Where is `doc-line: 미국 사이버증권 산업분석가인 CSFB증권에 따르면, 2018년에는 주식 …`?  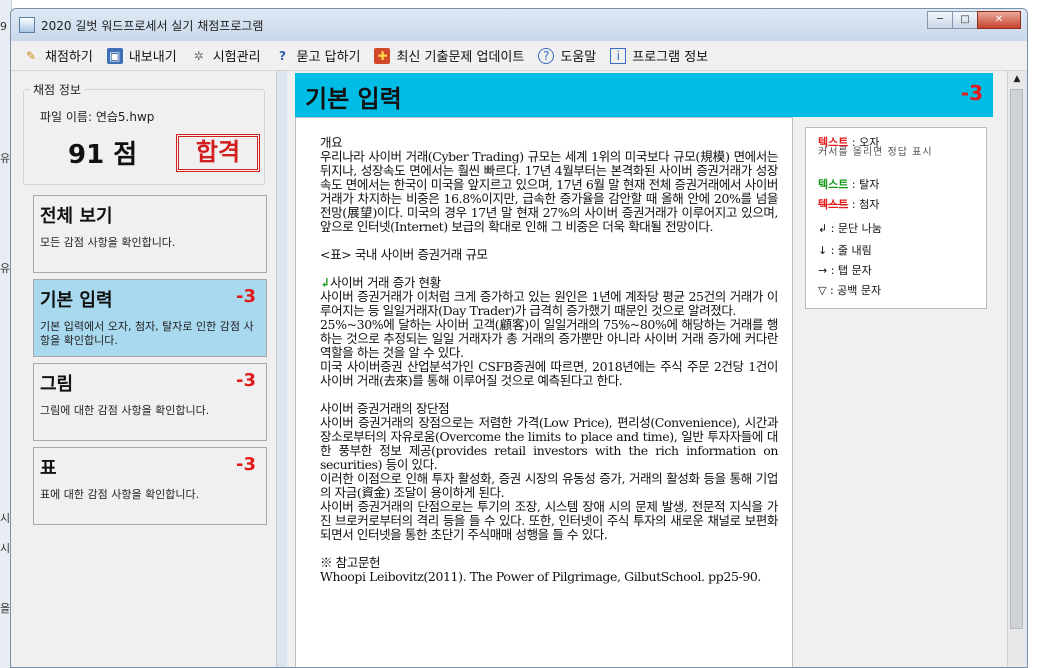
doc-line: 미국 사이버증권 산업분석가인 CSFB증권에 따르면, 2018년에는 주식 … is located at coordinates (549, 373).